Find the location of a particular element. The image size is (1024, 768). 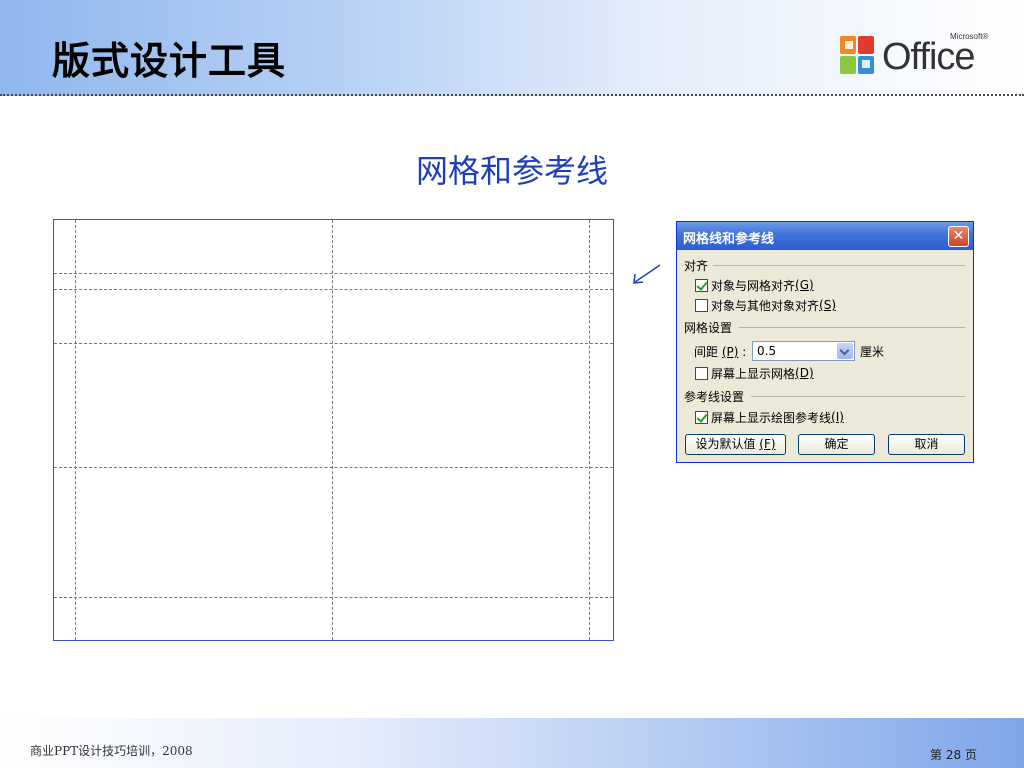

show-guides-option: 屏幕上显示绘图参考线 (I) is located at coordinates (769, 417).